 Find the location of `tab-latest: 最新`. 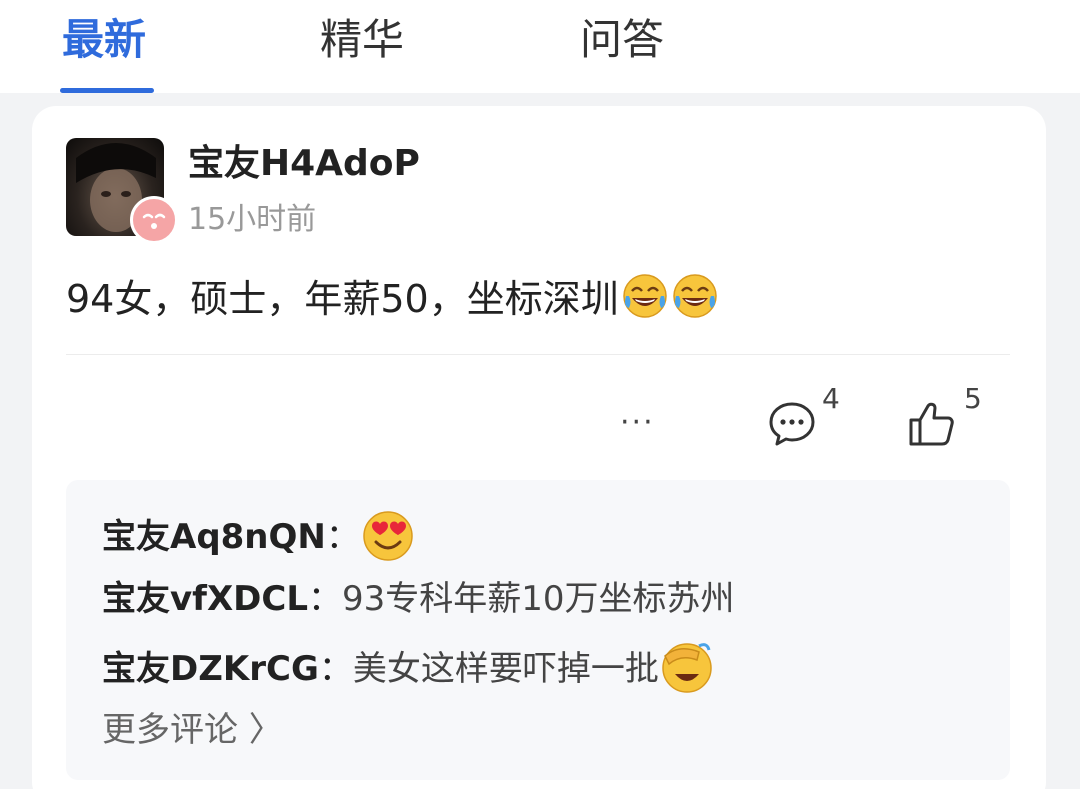

tab-latest: 最新 is located at coordinates (104, 40).